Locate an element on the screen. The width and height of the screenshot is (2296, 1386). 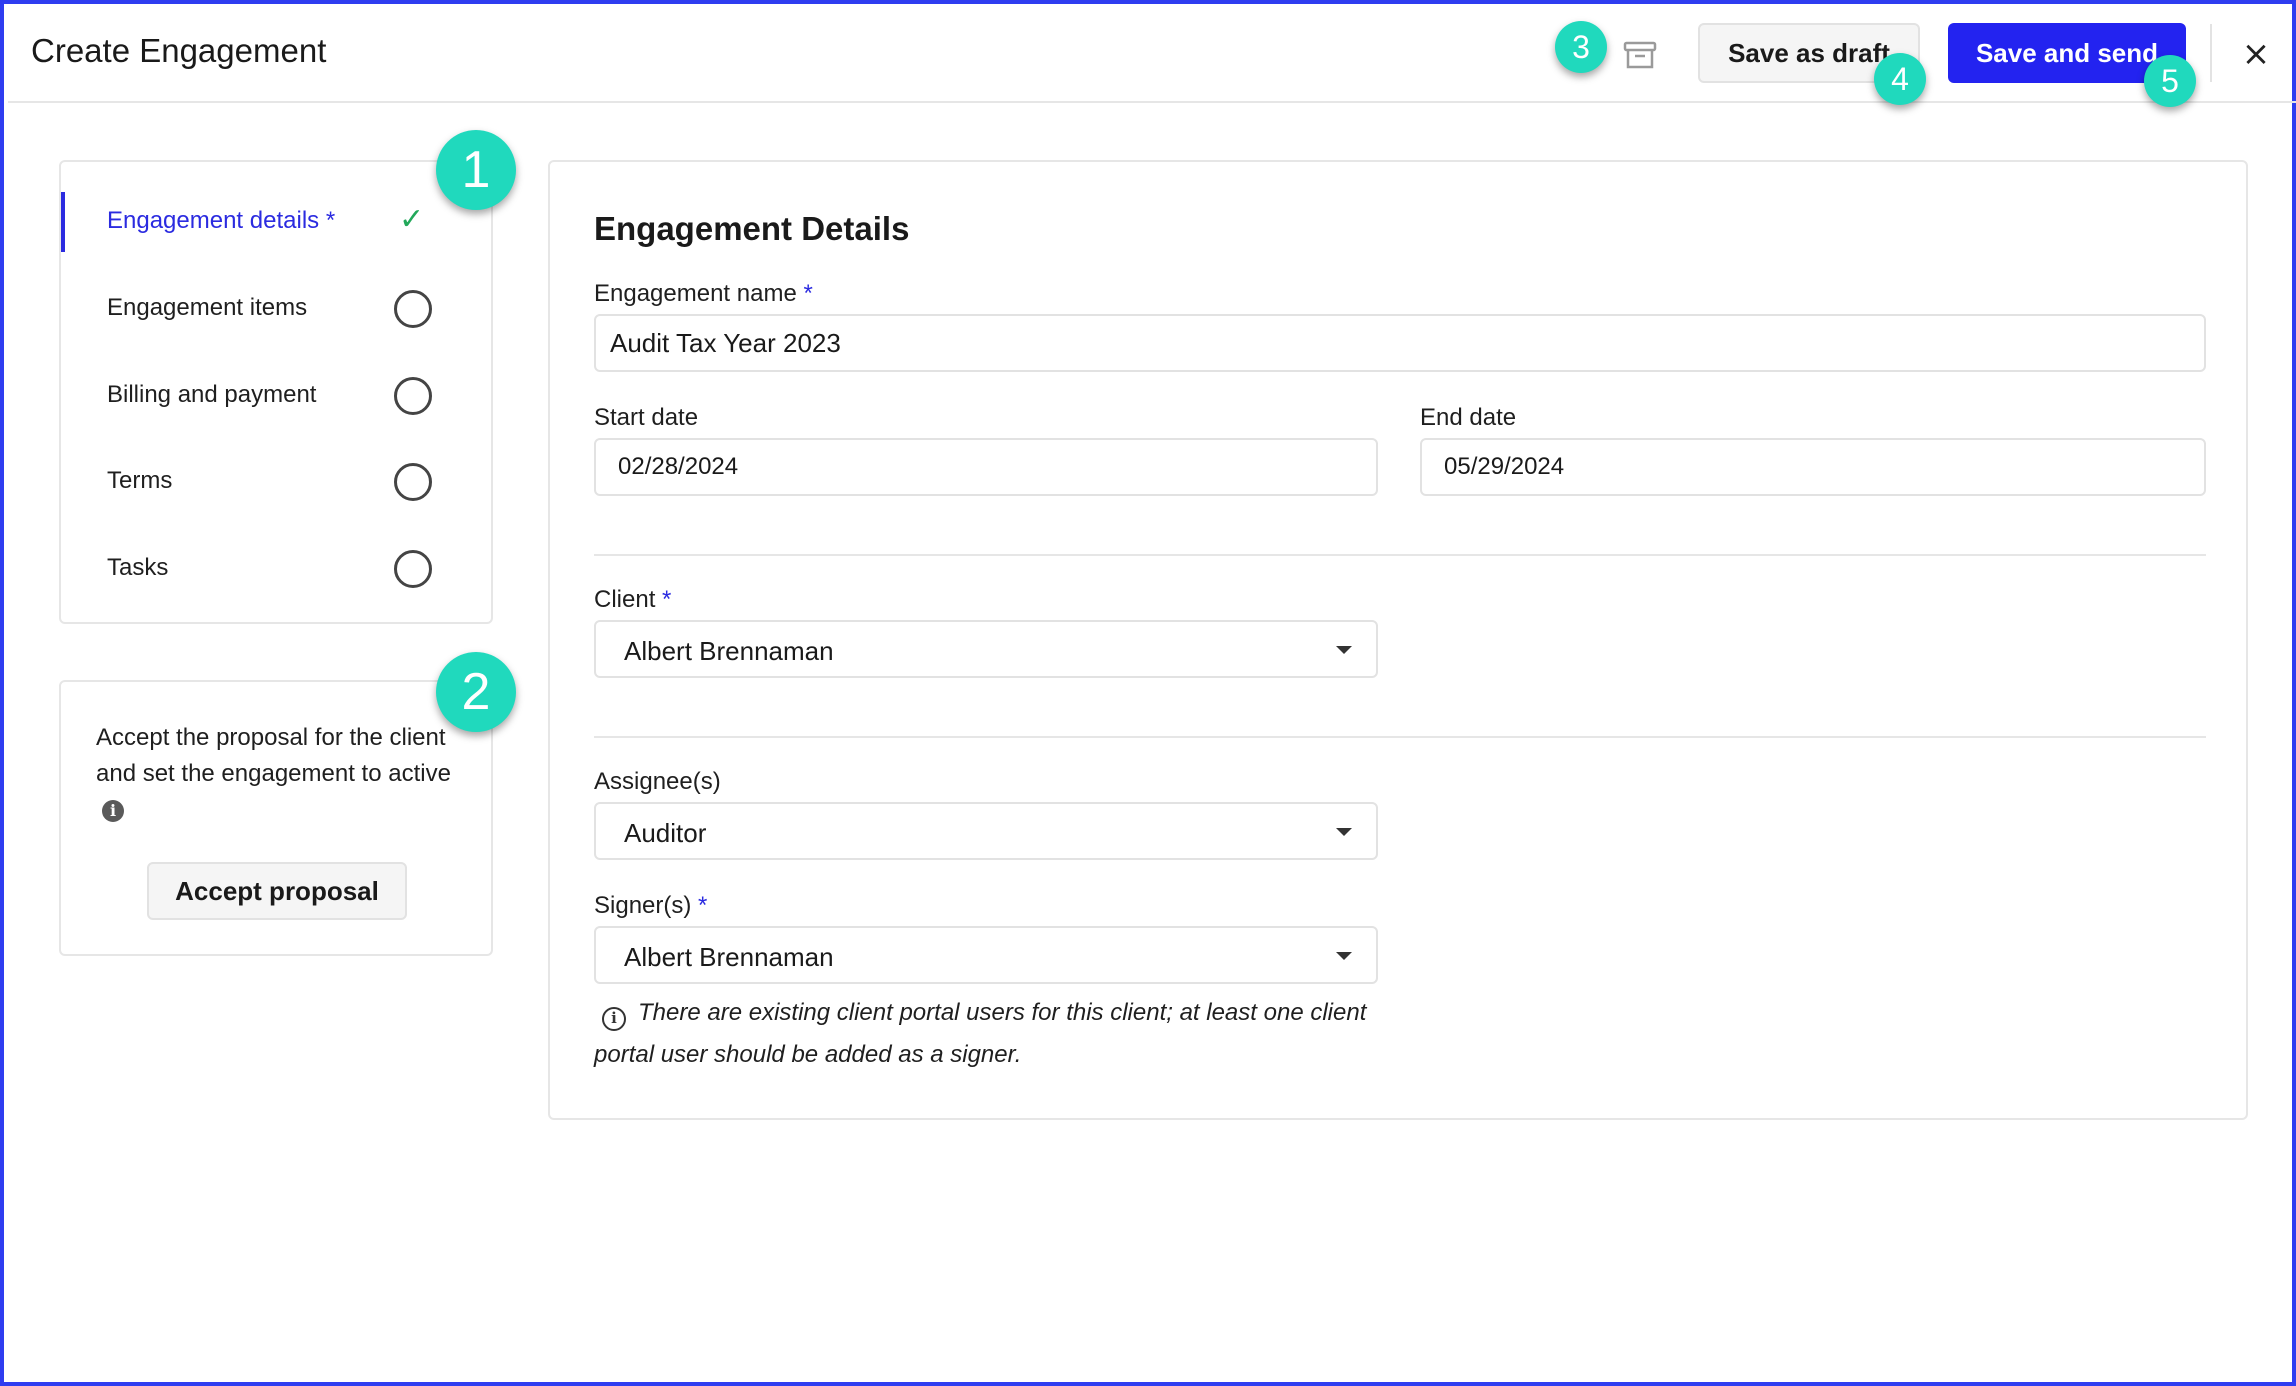
step-label: Tasks is located at coordinates (138, 567).